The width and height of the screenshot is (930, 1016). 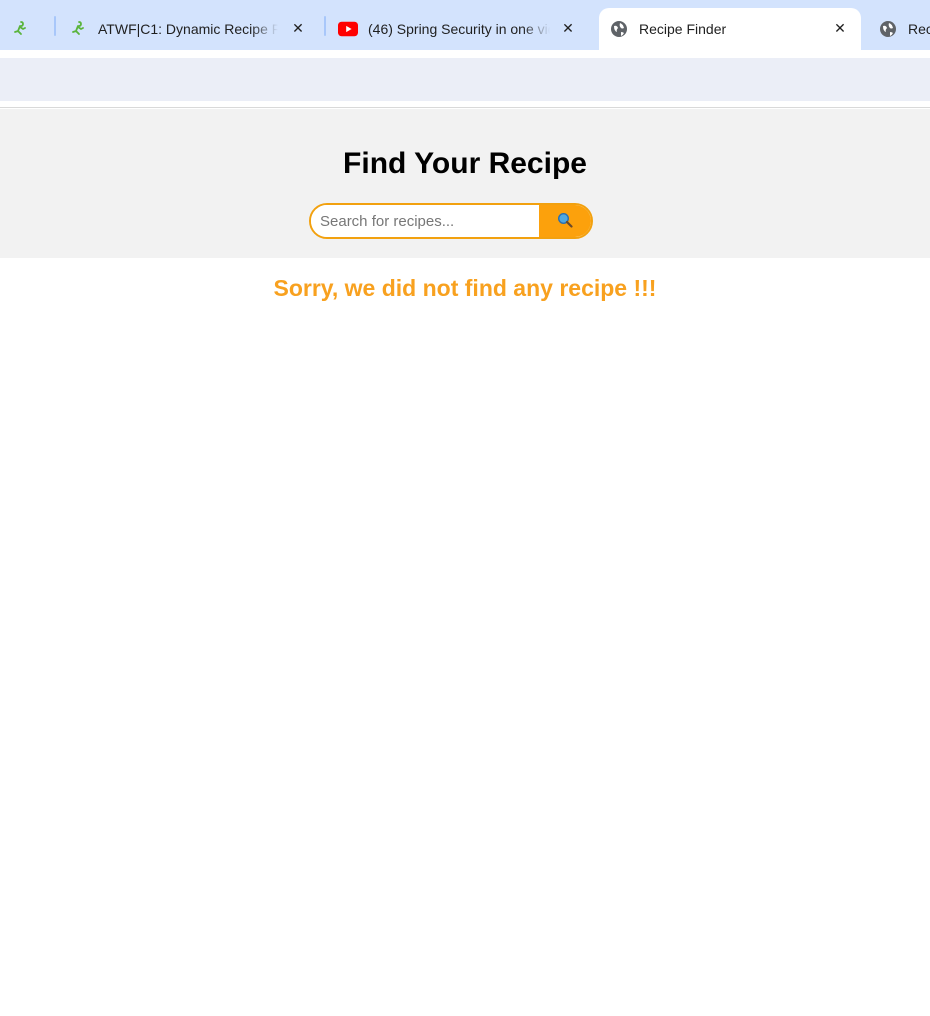 I want to click on search-button, so click(x=565, y=221).